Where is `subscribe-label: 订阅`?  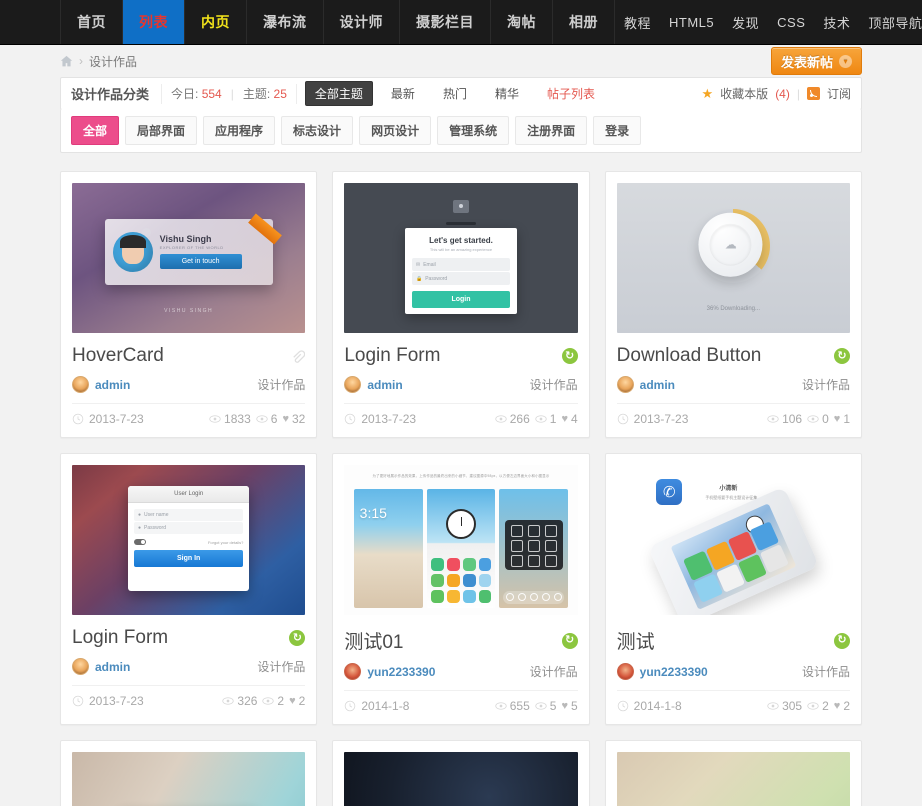
subscribe-label: 订阅 is located at coordinates (839, 93).